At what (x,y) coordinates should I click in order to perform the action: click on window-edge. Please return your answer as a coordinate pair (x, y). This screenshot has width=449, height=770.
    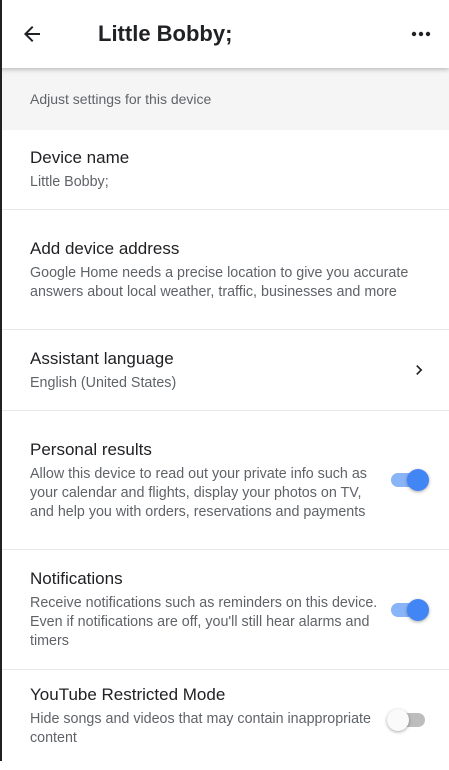
    Looking at the image, I should click on (1, 380).